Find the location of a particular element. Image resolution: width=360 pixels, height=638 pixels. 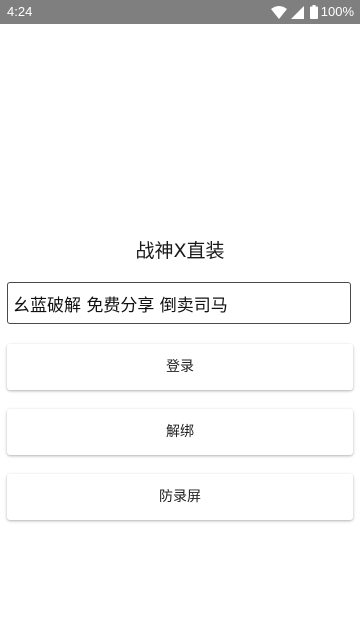

anti-record-button: 防录屏 is located at coordinates (180, 497).